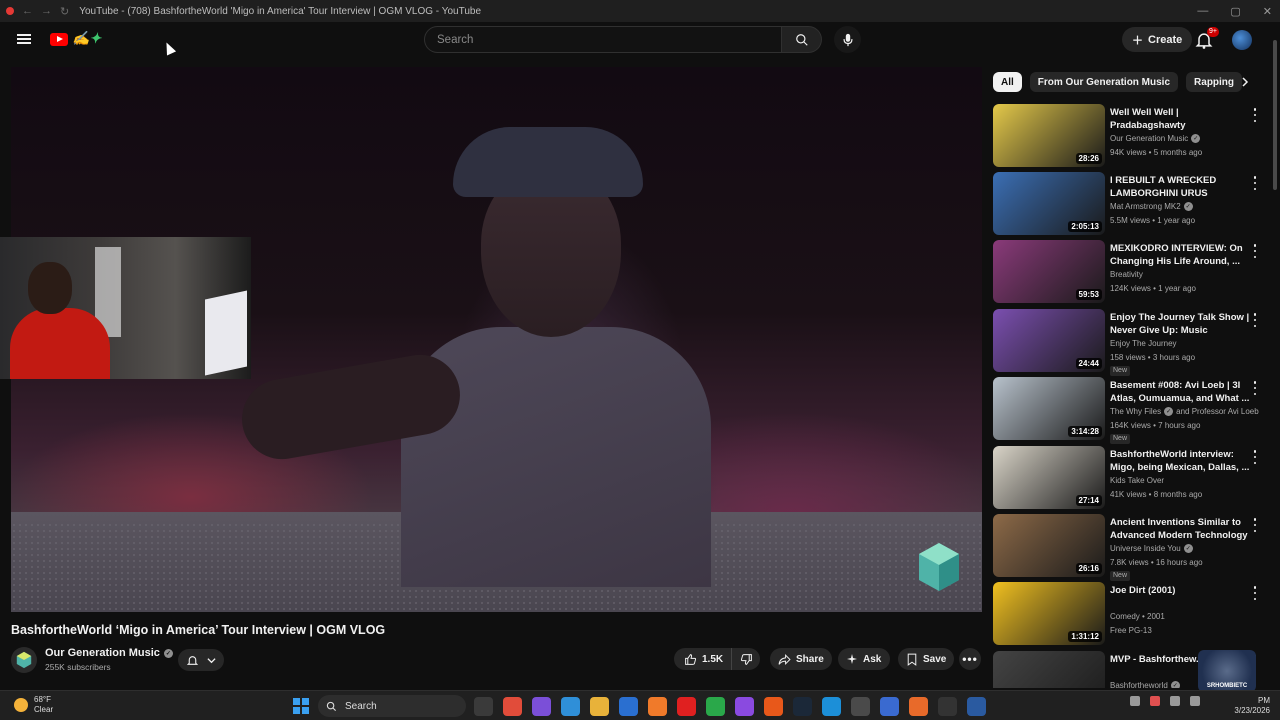 This screenshot has width=1280, height=720. Describe the element at coordinates (1137, 480) in the screenshot. I see `recommendation-channel: Kids Take Over` at that location.